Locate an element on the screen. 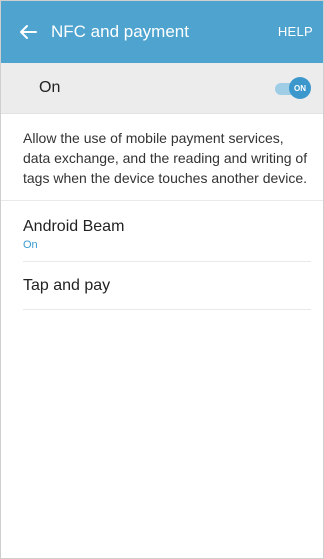 The width and height of the screenshot is (324, 559). toggle-knob: ON is located at coordinates (300, 88).